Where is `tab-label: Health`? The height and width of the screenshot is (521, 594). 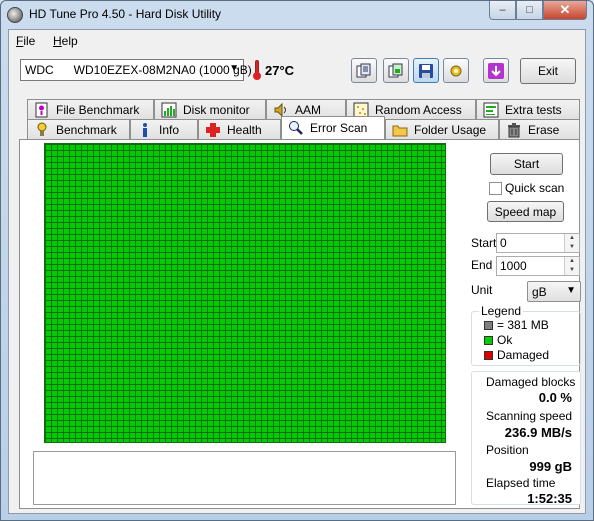 tab-label: Health is located at coordinates (244, 129).